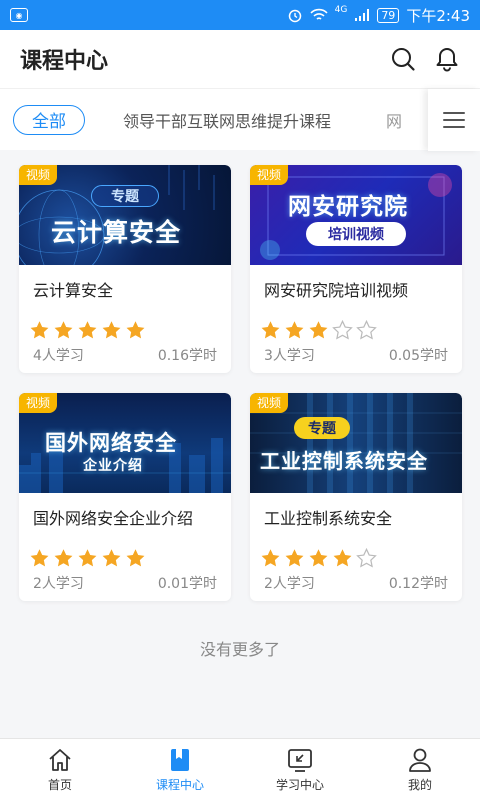  I want to click on thumbnail-title: 工业控制系统安全, so click(344, 461).